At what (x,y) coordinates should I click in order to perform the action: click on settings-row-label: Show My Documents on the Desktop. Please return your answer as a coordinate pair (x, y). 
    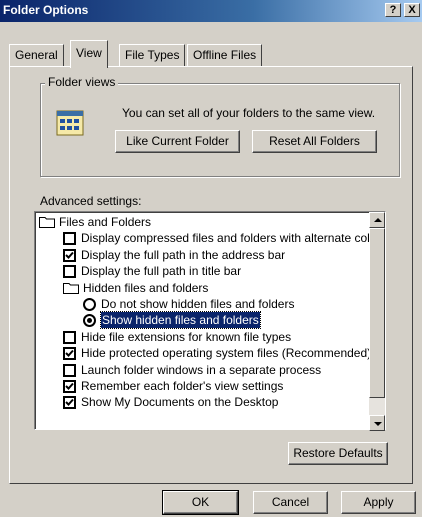
    Looking at the image, I should click on (180, 402).